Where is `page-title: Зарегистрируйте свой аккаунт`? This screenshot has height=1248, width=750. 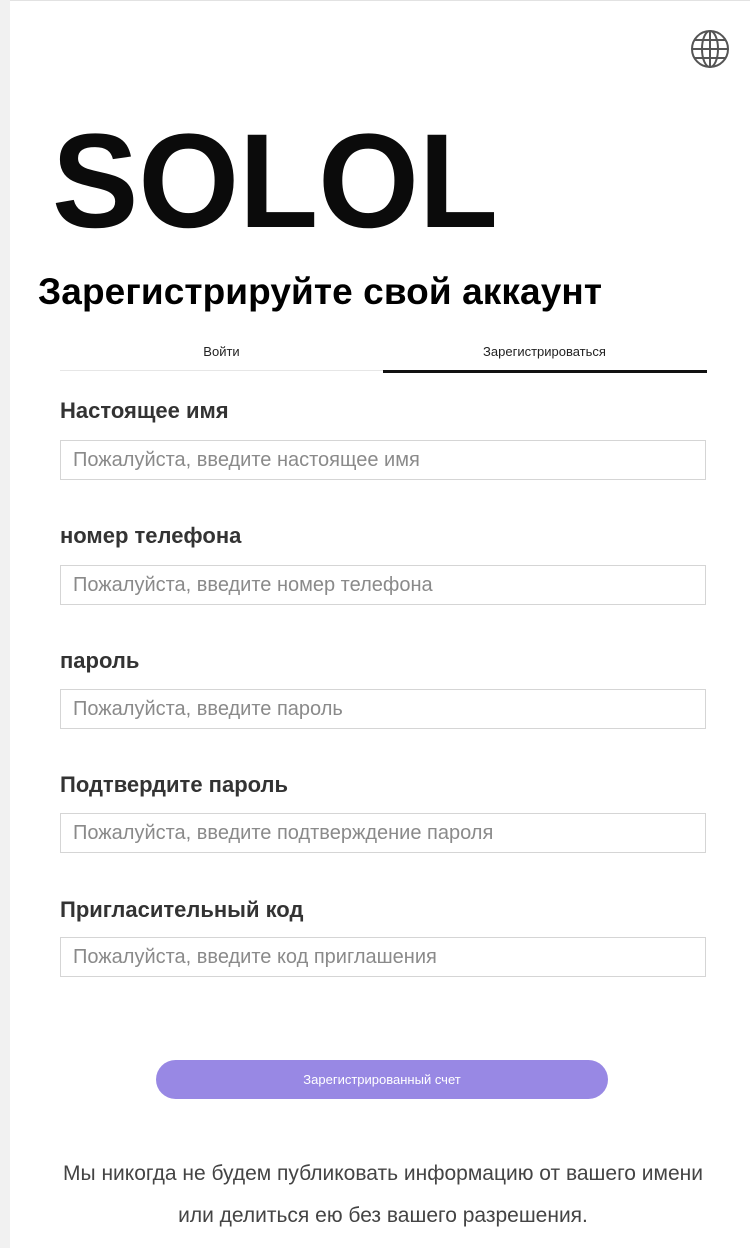 page-title: Зарегистрируйте свой аккаунт is located at coordinates (320, 291).